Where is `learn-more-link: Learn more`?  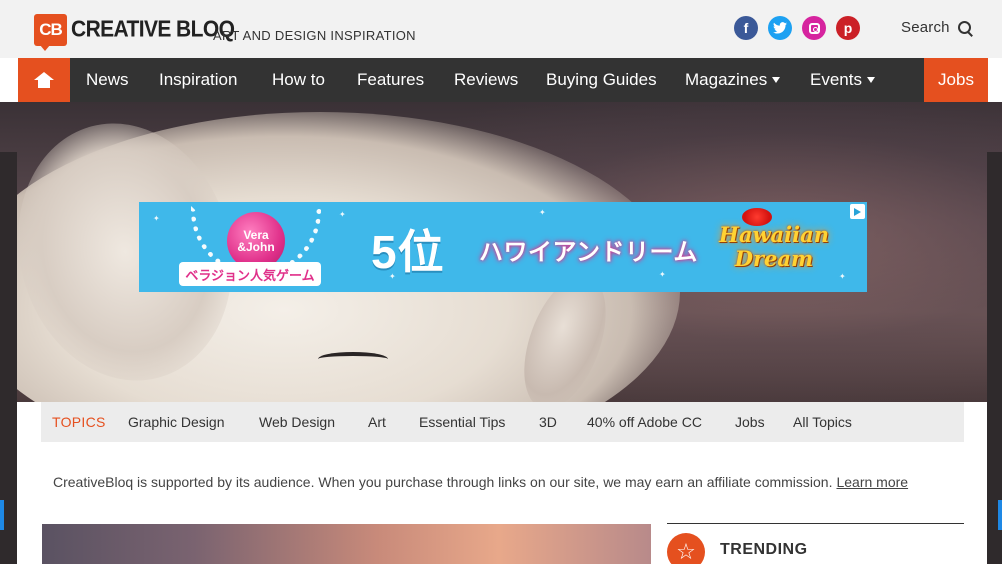 learn-more-link: Learn more is located at coordinates (872, 482).